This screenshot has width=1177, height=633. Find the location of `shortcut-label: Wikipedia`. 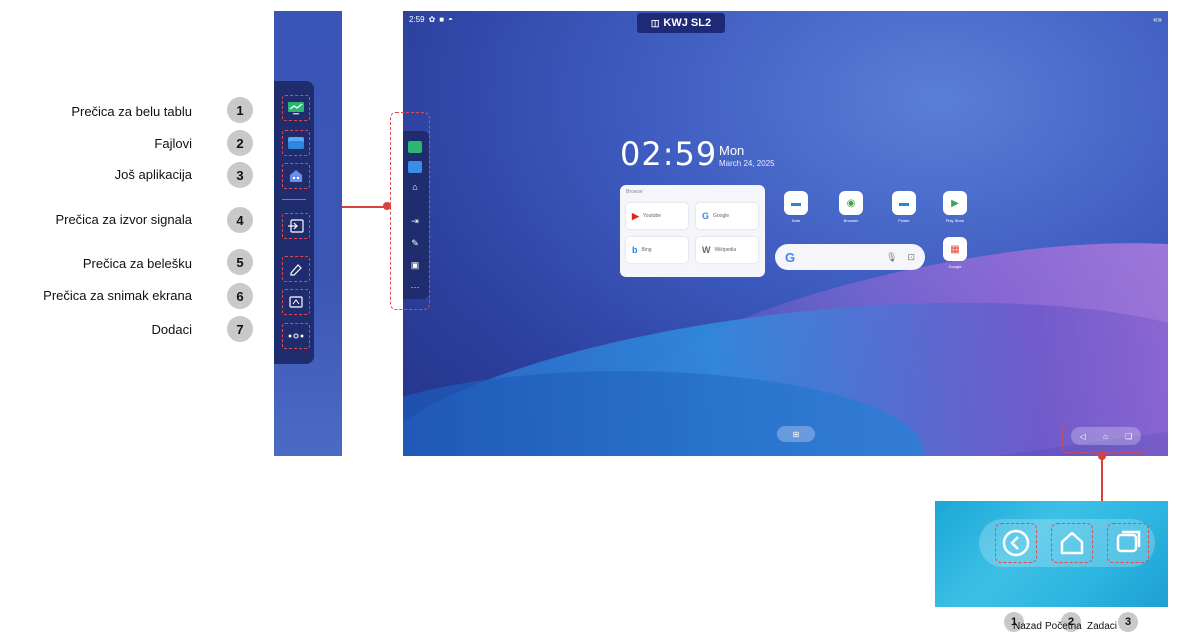

shortcut-label: Wikipedia is located at coordinates (725, 250).